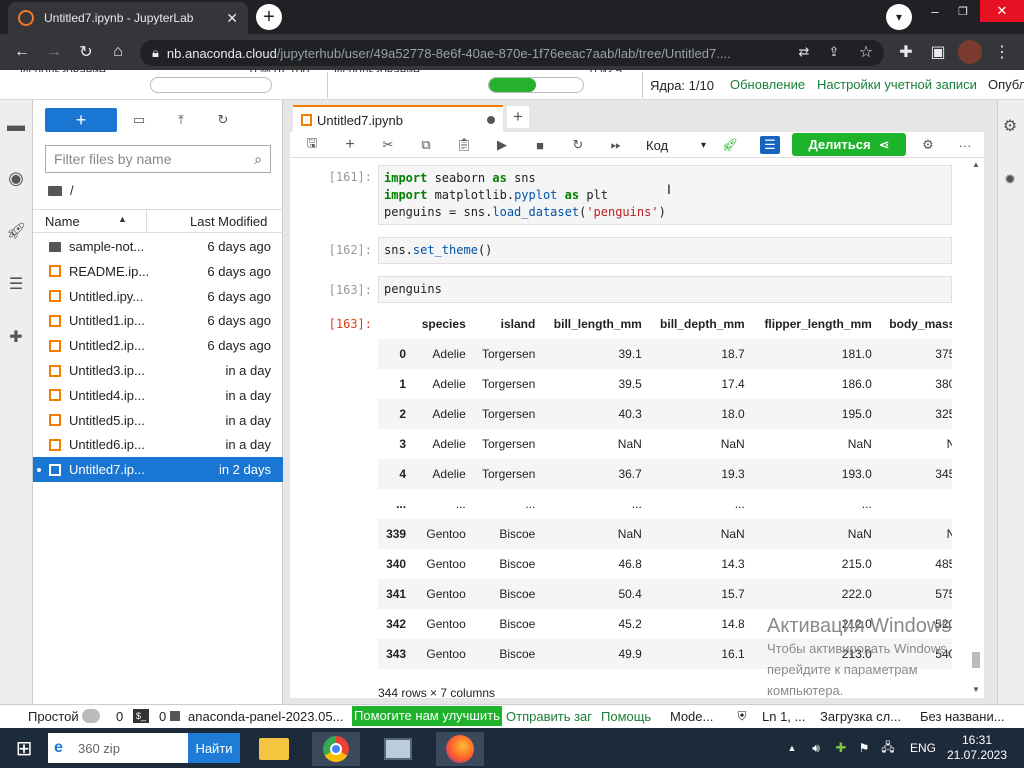  I want to click on fast-forward-icon: ⏩︎, so click(616, 145).